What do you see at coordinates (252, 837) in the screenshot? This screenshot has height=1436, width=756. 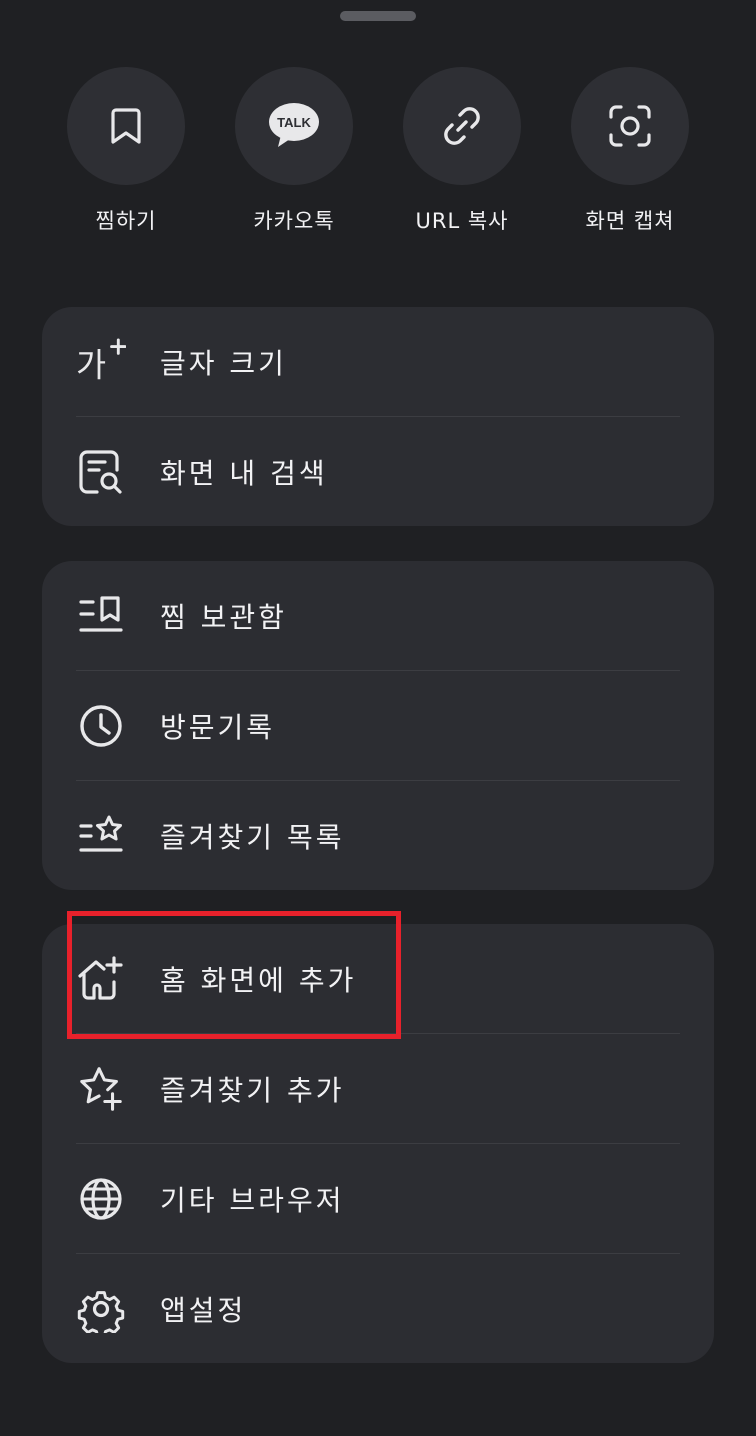 I see `menu-item-label: 즐겨찾기 목록` at bounding box center [252, 837].